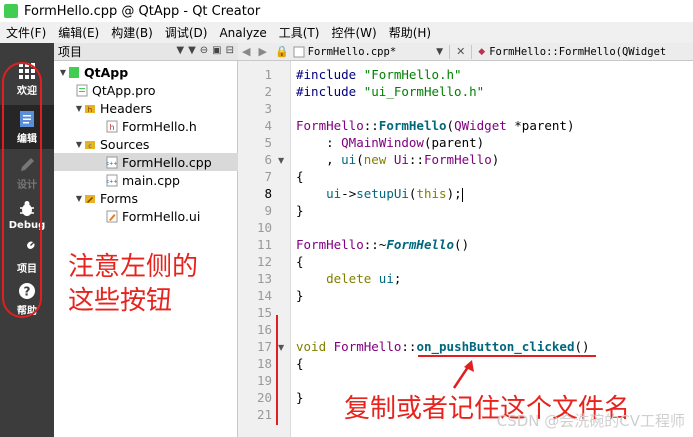 The height and width of the screenshot is (437, 693). What do you see at coordinates (264, 346) in the screenshot?
I see `line-number: 17` at bounding box center [264, 346].